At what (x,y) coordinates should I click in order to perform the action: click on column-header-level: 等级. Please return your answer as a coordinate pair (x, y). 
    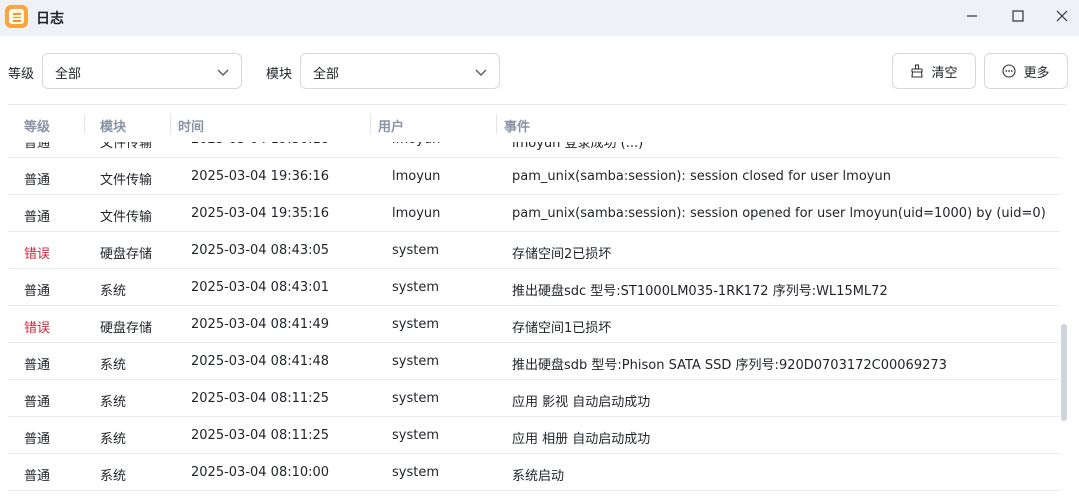
    Looking at the image, I should click on (37, 125).